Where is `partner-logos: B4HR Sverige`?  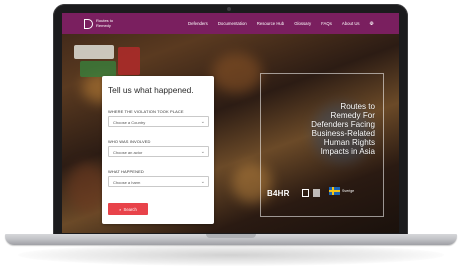
partner-logos: B4HR Sverige is located at coordinates (323, 194).